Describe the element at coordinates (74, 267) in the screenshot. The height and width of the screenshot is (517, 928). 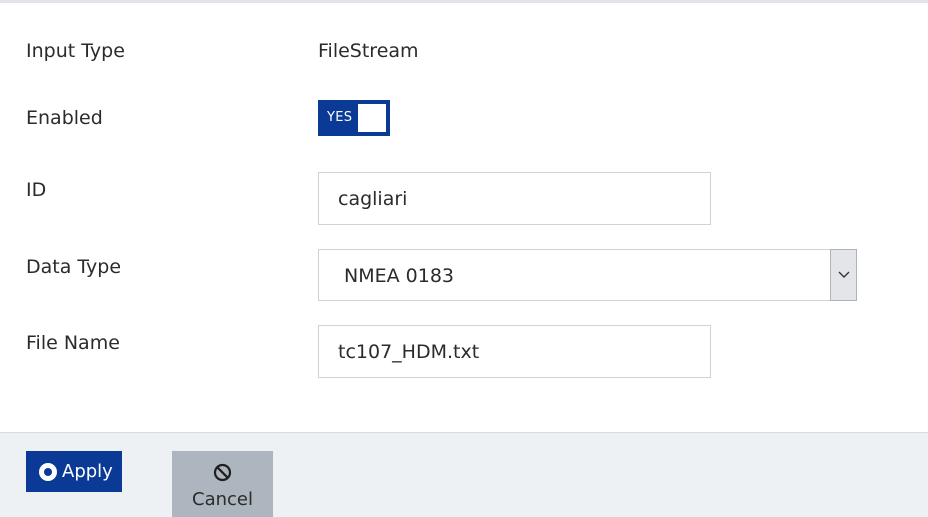
I see `data-type-label: Data Type` at that location.